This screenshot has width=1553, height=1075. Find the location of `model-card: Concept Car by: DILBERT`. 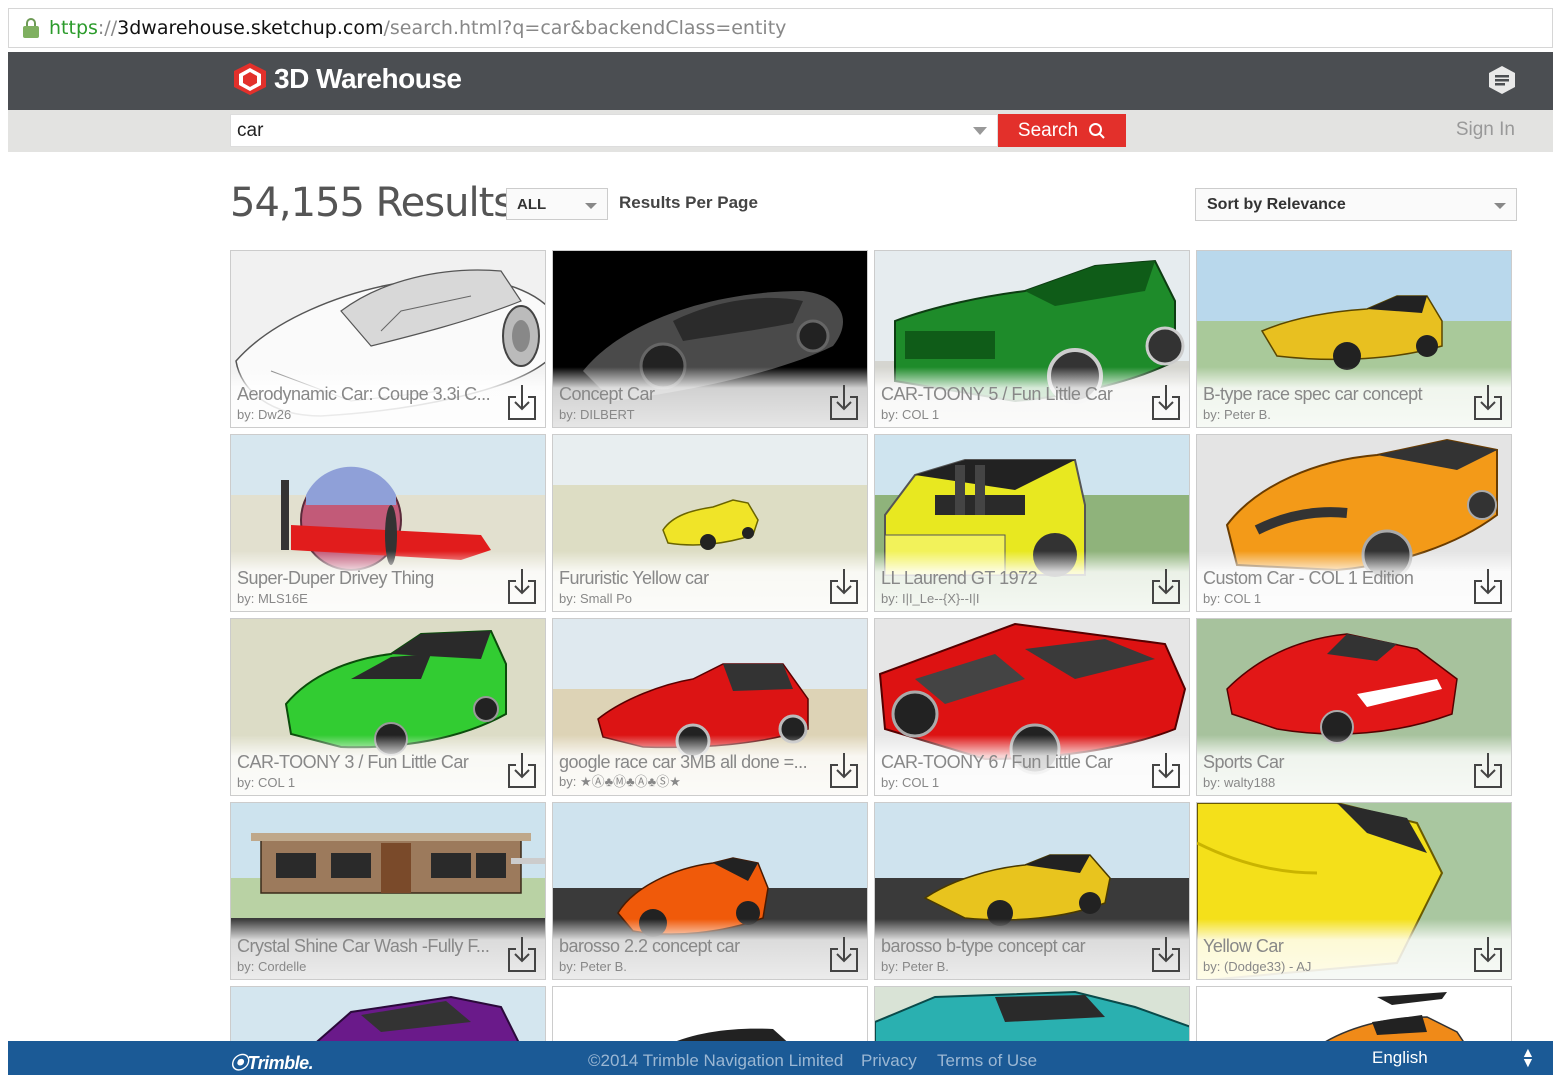

model-card: Concept Car by: DILBERT is located at coordinates (710, 339).